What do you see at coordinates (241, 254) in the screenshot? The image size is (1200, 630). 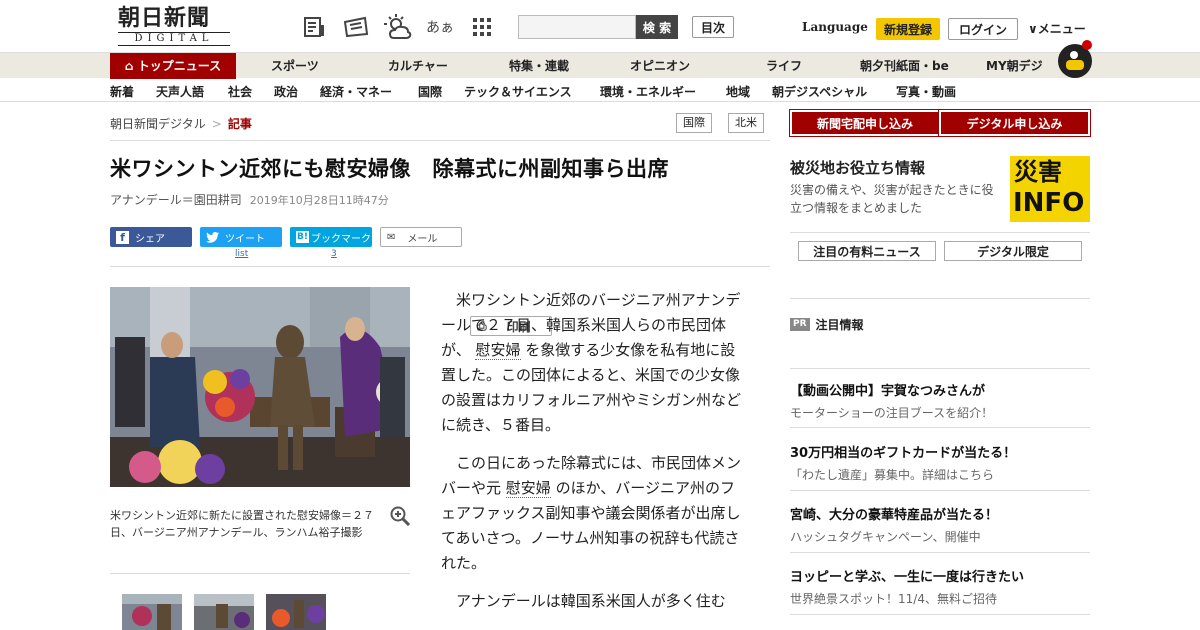 I see `twitter-count: list` at bounding box center [241, 254].